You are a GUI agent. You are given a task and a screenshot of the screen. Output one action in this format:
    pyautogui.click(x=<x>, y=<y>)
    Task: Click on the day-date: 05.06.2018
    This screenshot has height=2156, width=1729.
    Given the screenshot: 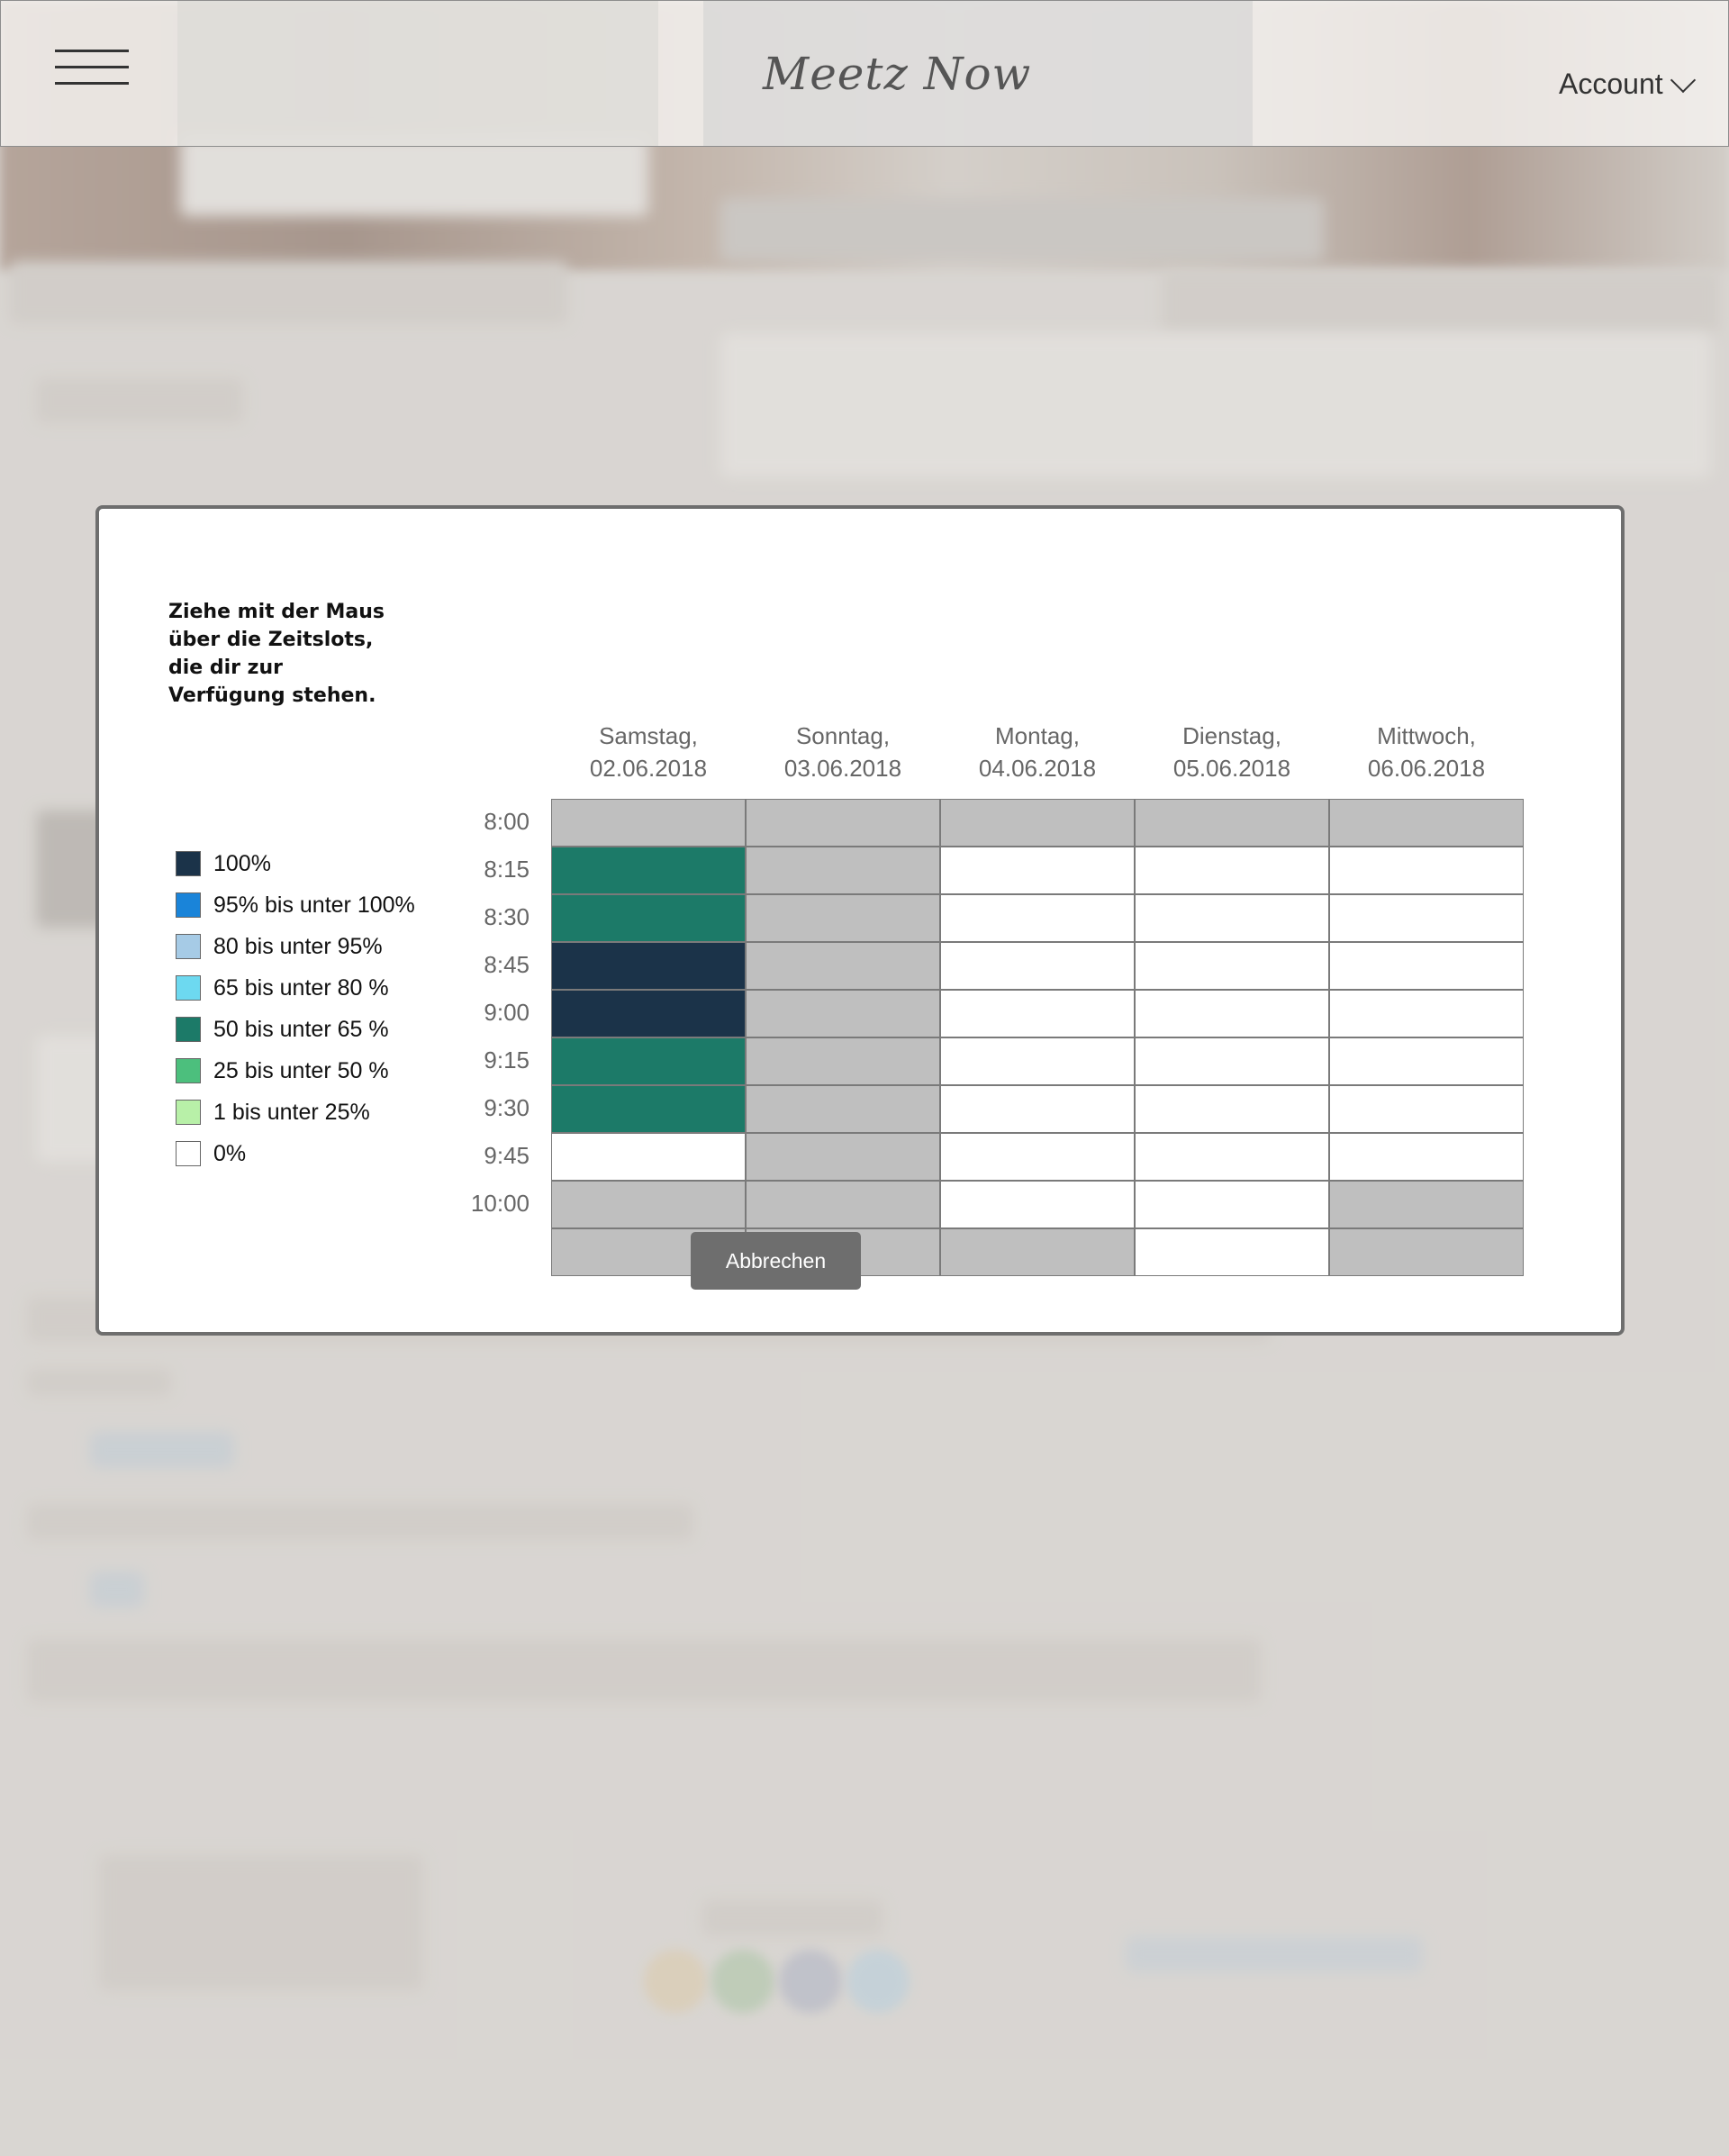 What is the action you would take?
    pyautogui.click(x=1231, y=768)
    